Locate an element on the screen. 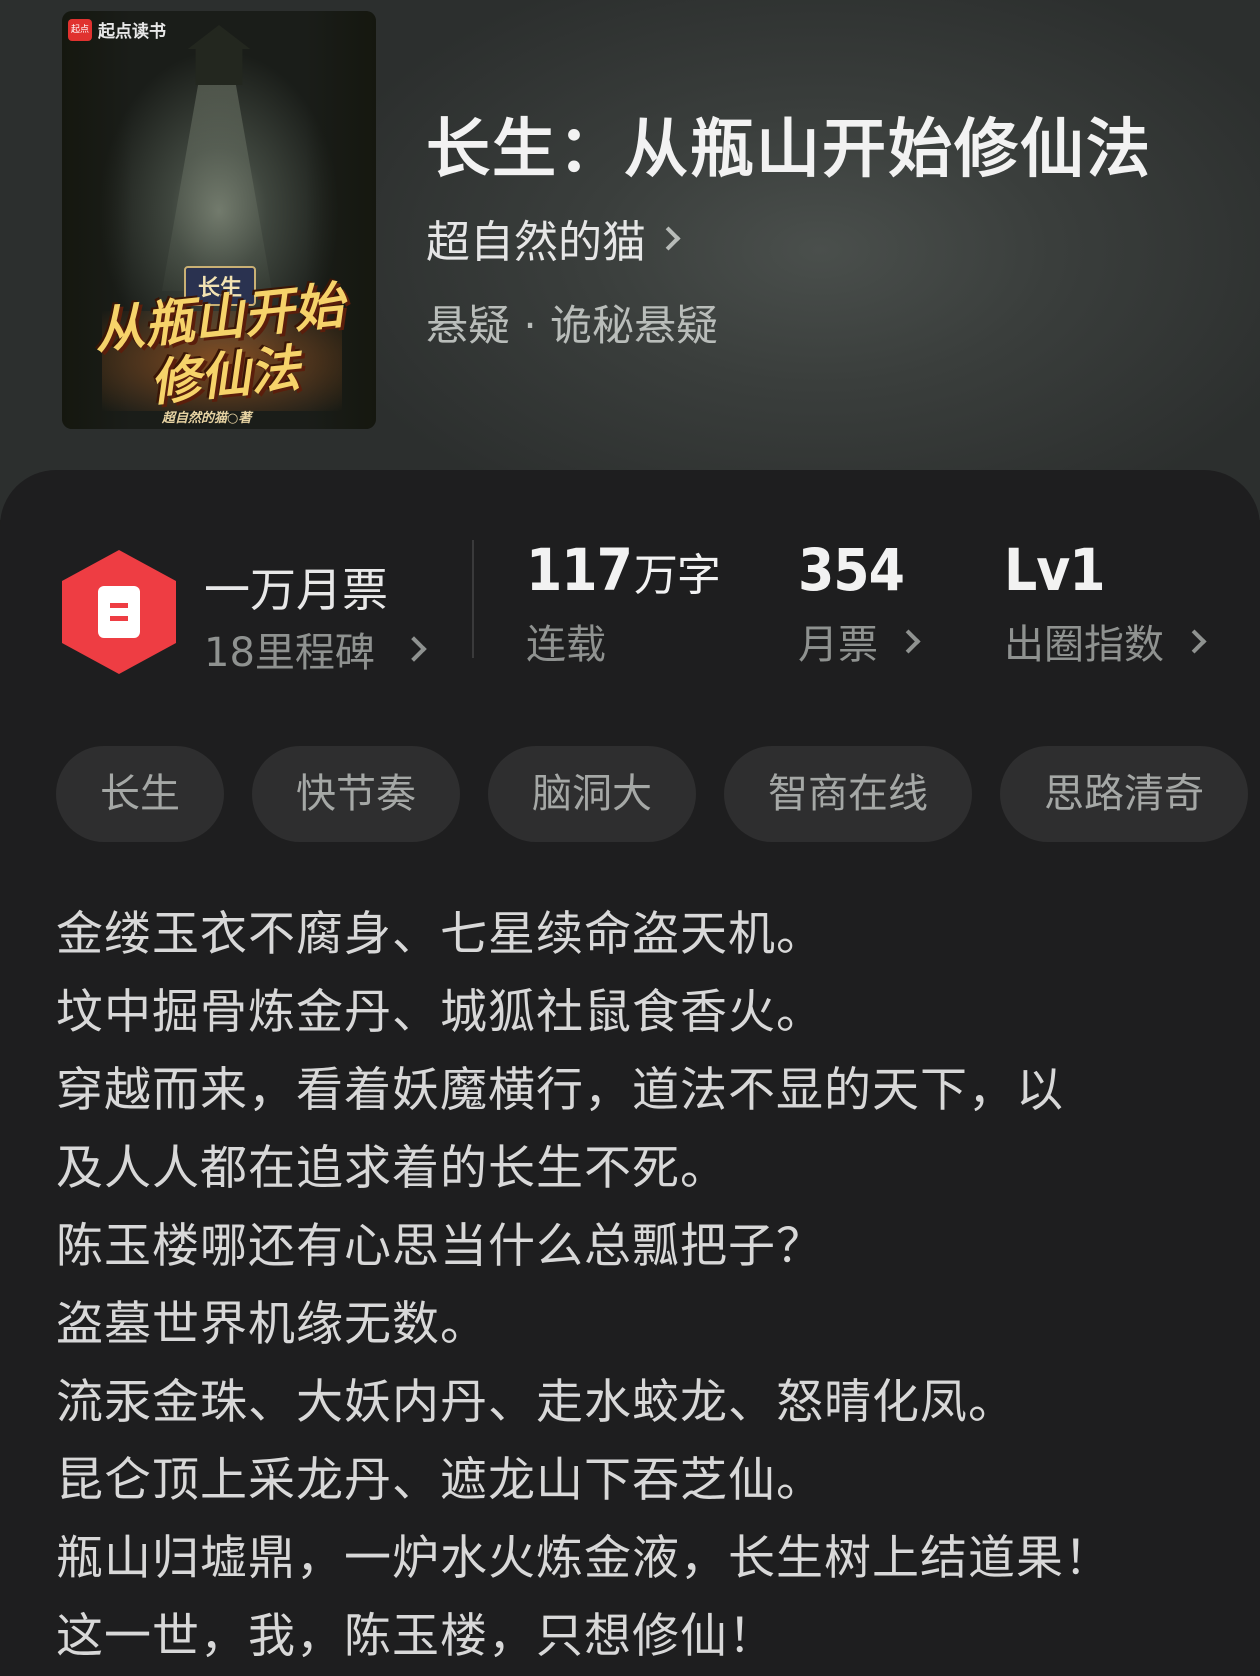  synopsis-line: 这一世，我，陈玉楼，只想修仙！ is located at coordinates (416, 1636).